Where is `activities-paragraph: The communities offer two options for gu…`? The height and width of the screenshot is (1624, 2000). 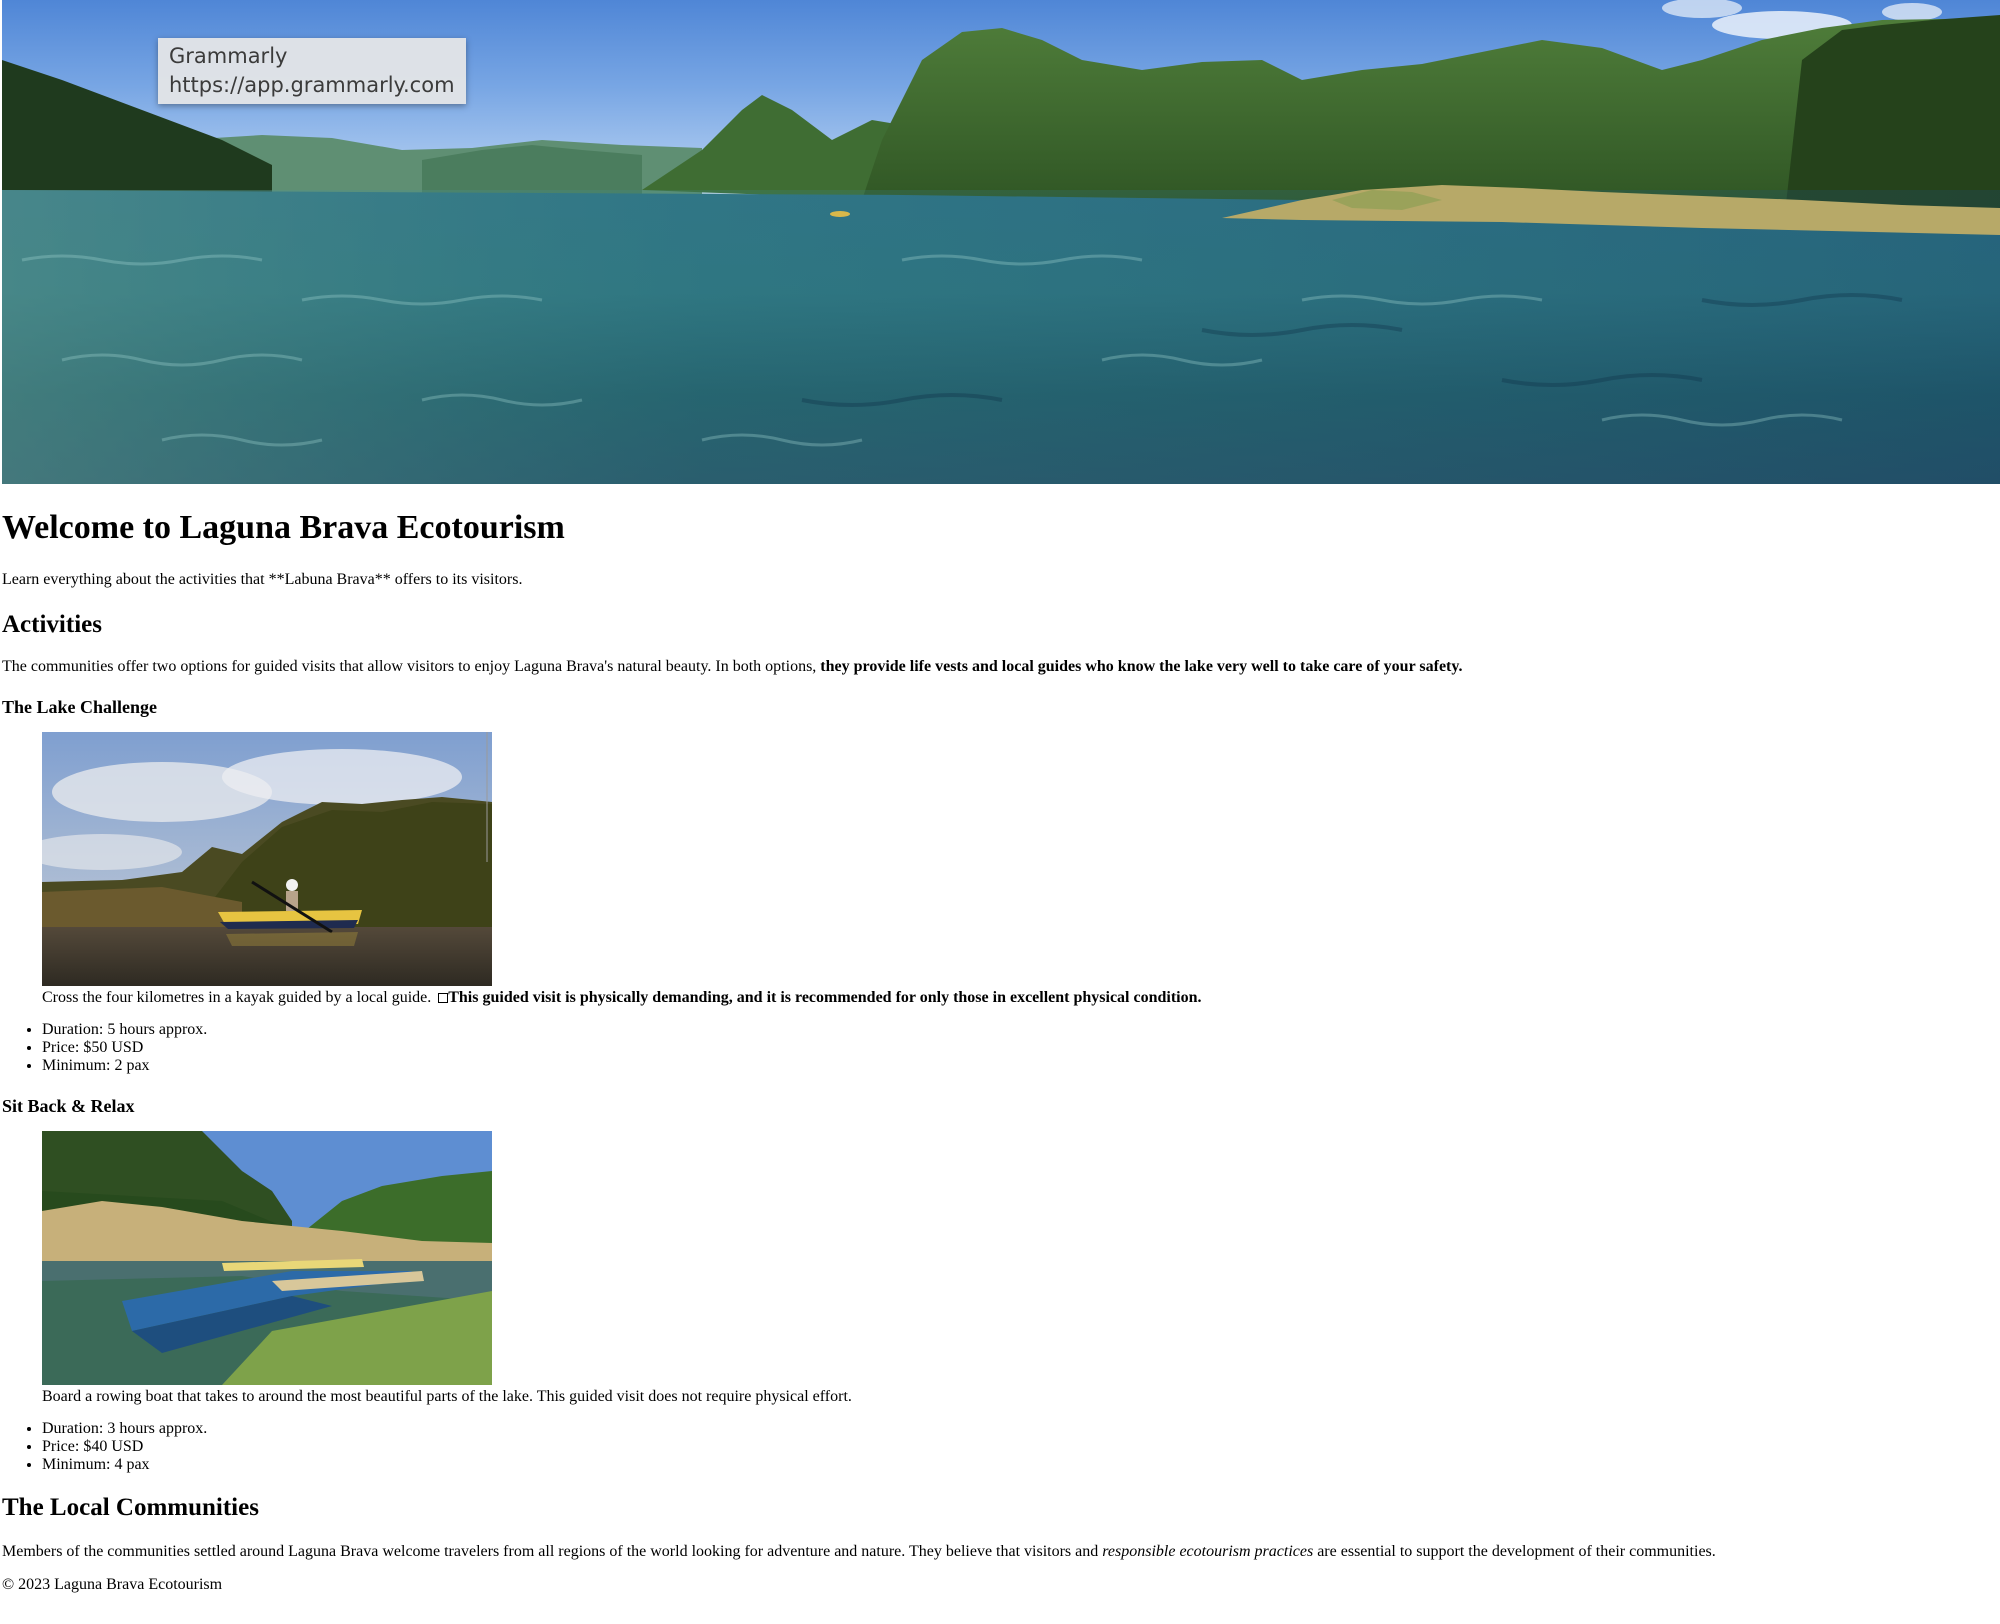 activities-paragraph: The communities offer two options for gu… is located at coordinates (997, 666).